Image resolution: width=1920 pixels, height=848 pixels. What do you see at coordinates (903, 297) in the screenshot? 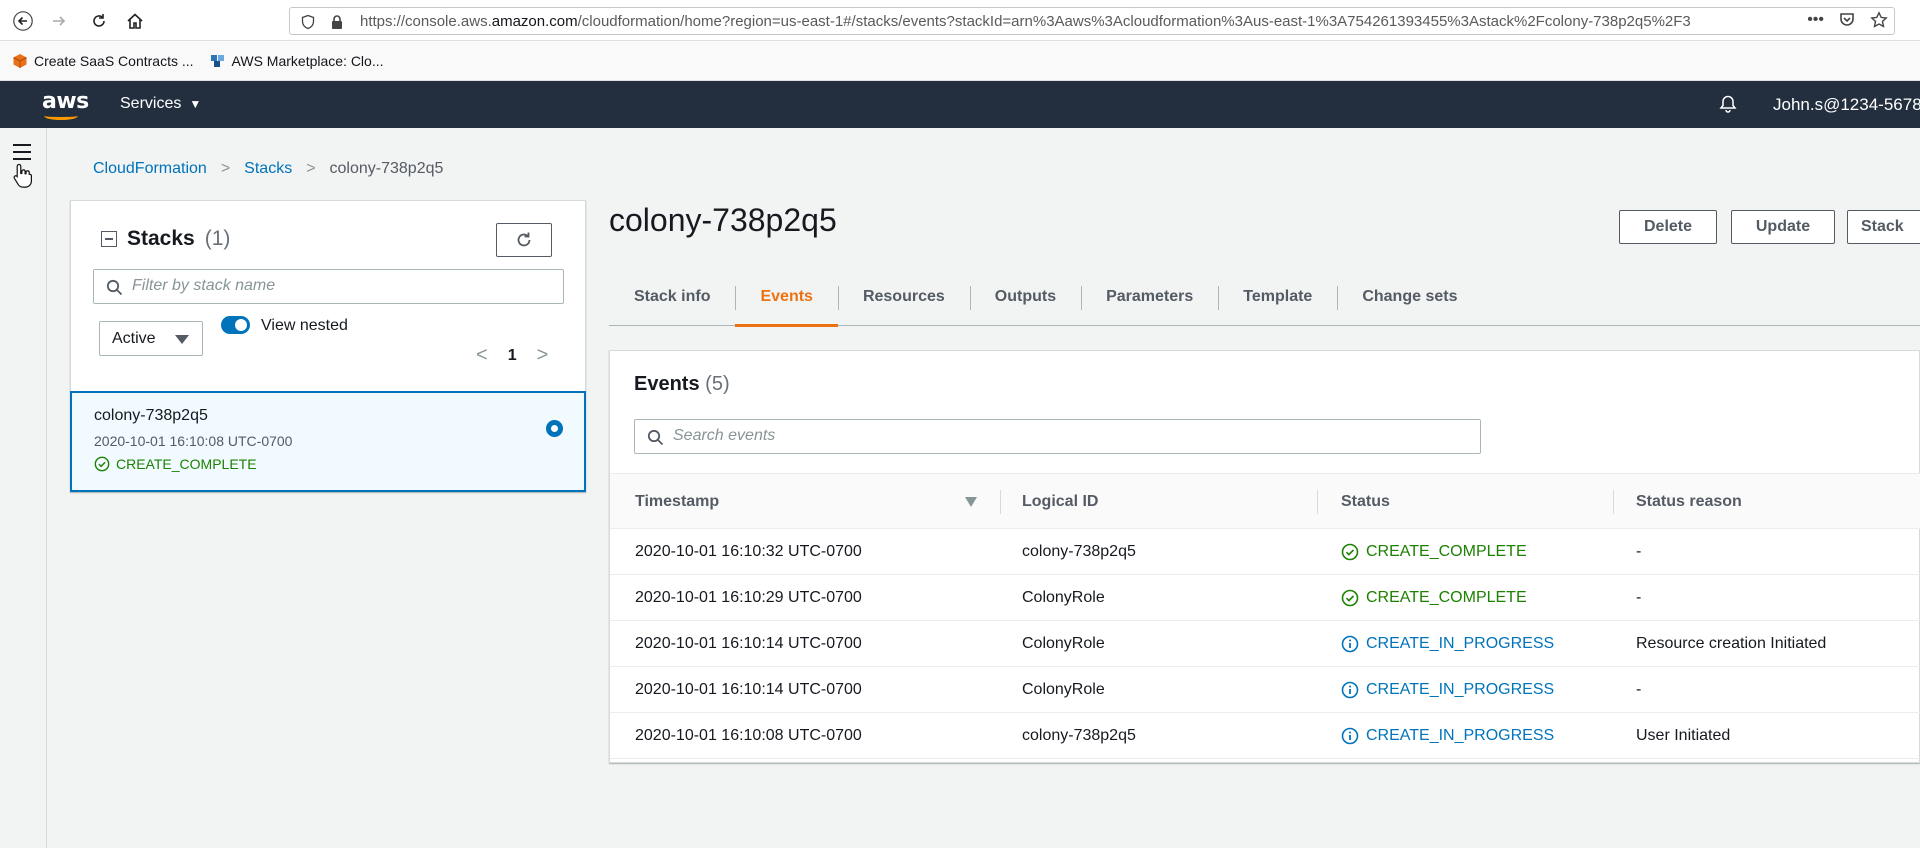
I see `tab-resources: Resources` at bounding box center [903, 297].